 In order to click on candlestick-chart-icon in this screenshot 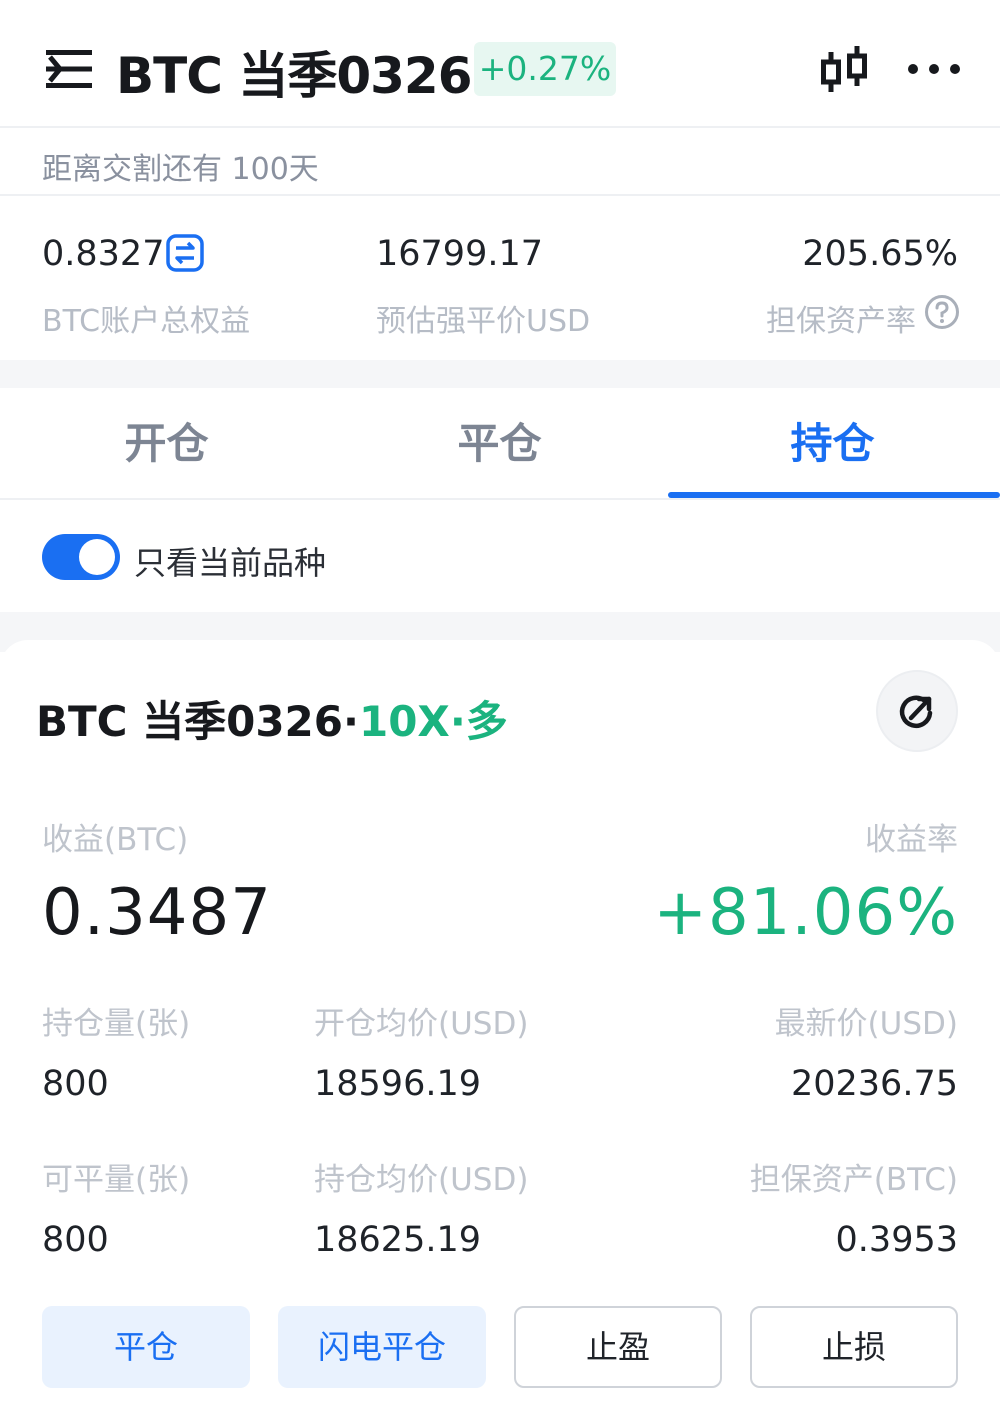, I will do `click(845, 70)`.